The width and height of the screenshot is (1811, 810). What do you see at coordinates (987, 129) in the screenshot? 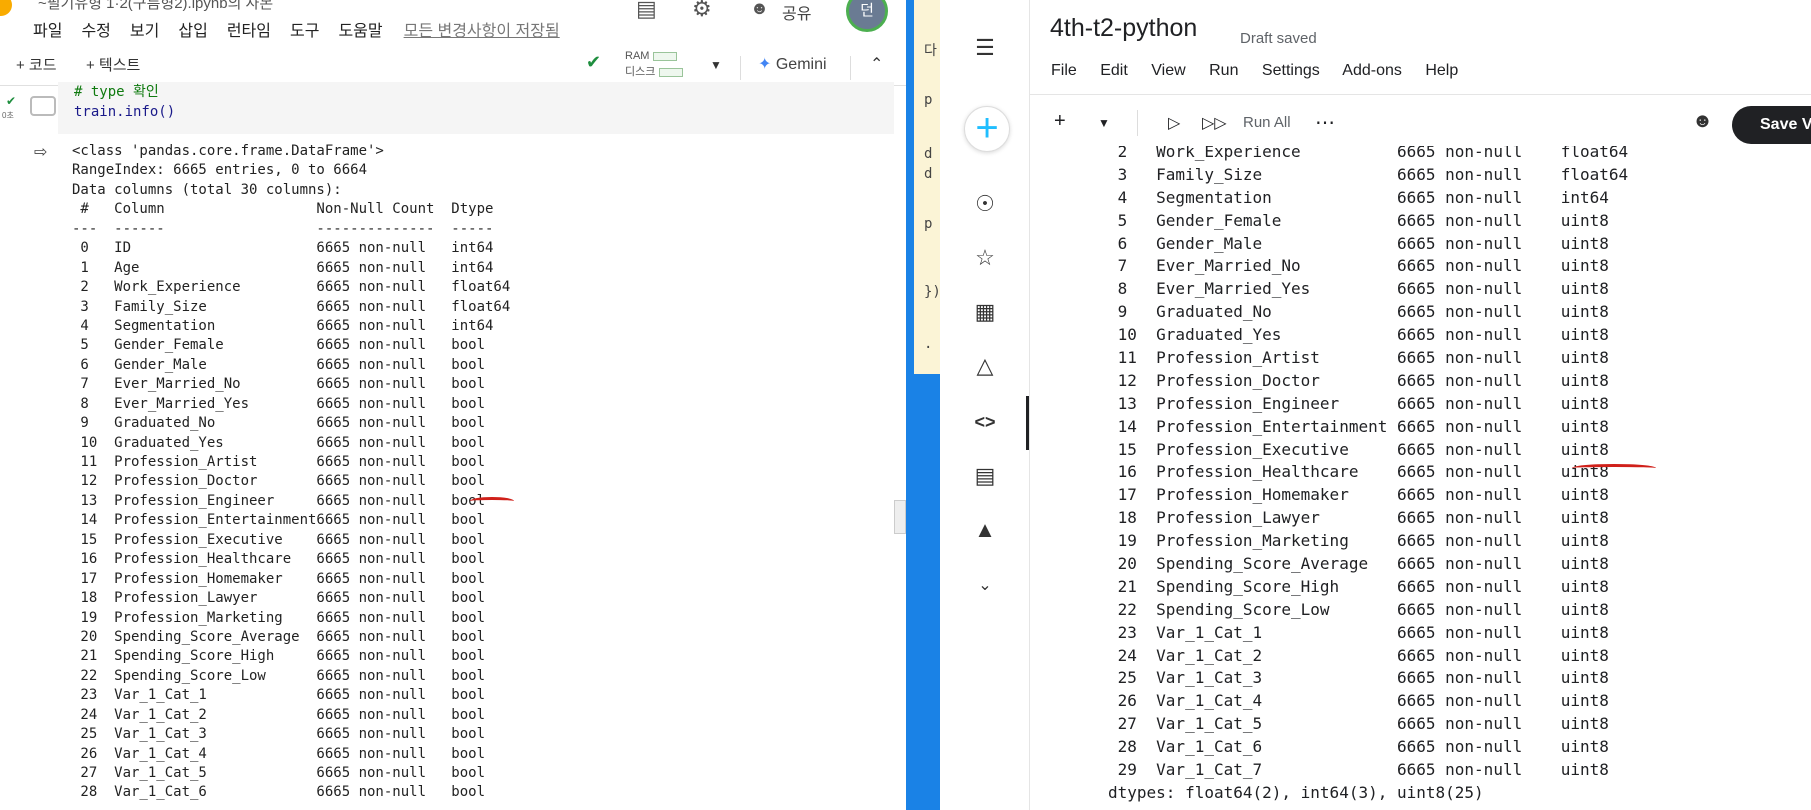
I see `create-plus-button: +` at bounding box center [987, 129].